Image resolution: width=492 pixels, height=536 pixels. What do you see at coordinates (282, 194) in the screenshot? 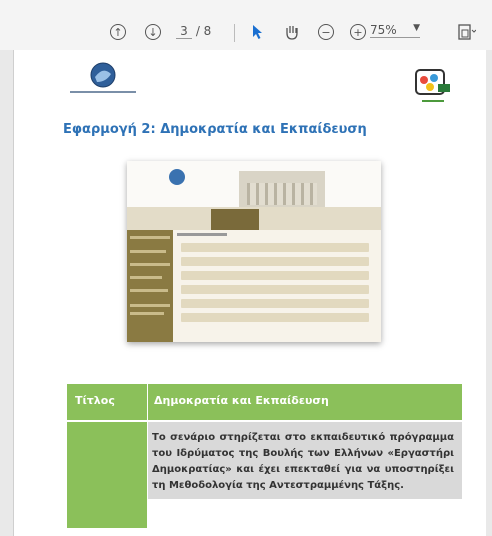
I see `building-columns` at bounding box center [282, 194].